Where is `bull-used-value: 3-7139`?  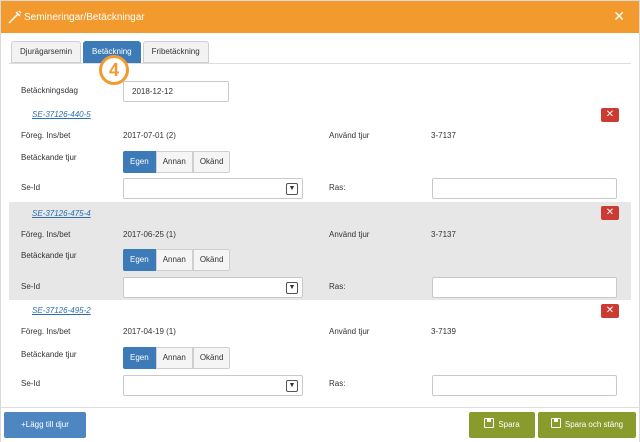
bull-used-value: 3-7139 is located at coordinates (443, 331).